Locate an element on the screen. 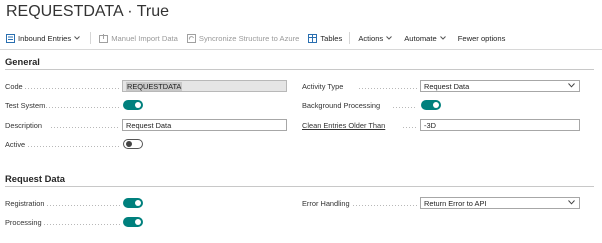 The height and width of the screenshot is (243, 602). clean-entries-field: -3D is located at coordinates (500, 125).